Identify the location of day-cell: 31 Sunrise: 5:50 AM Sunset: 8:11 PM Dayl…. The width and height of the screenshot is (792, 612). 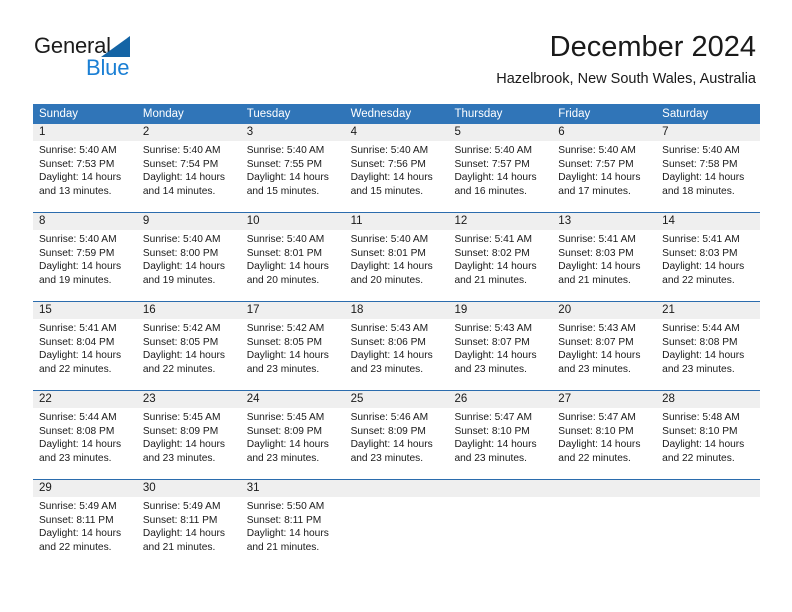
(292, 524).